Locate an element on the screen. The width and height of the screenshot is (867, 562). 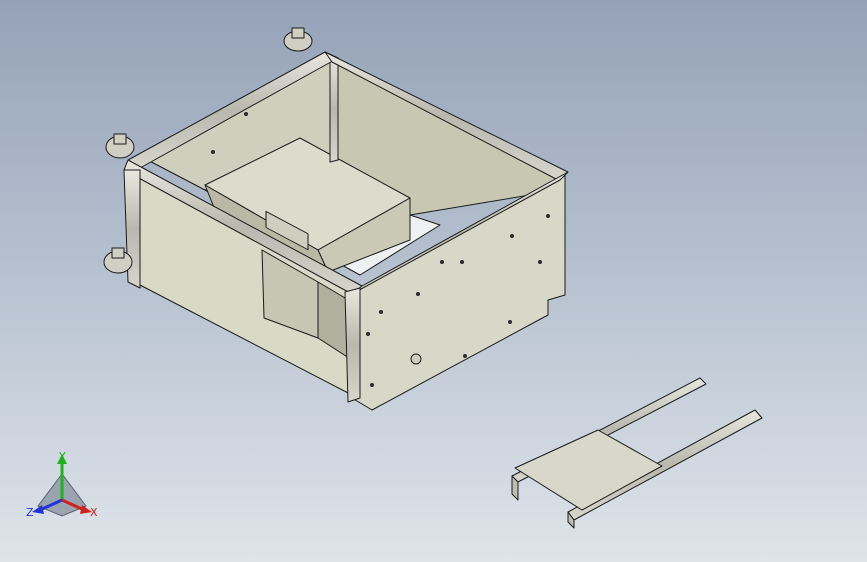
rail-subassembly is located at coordinates (637, 453).